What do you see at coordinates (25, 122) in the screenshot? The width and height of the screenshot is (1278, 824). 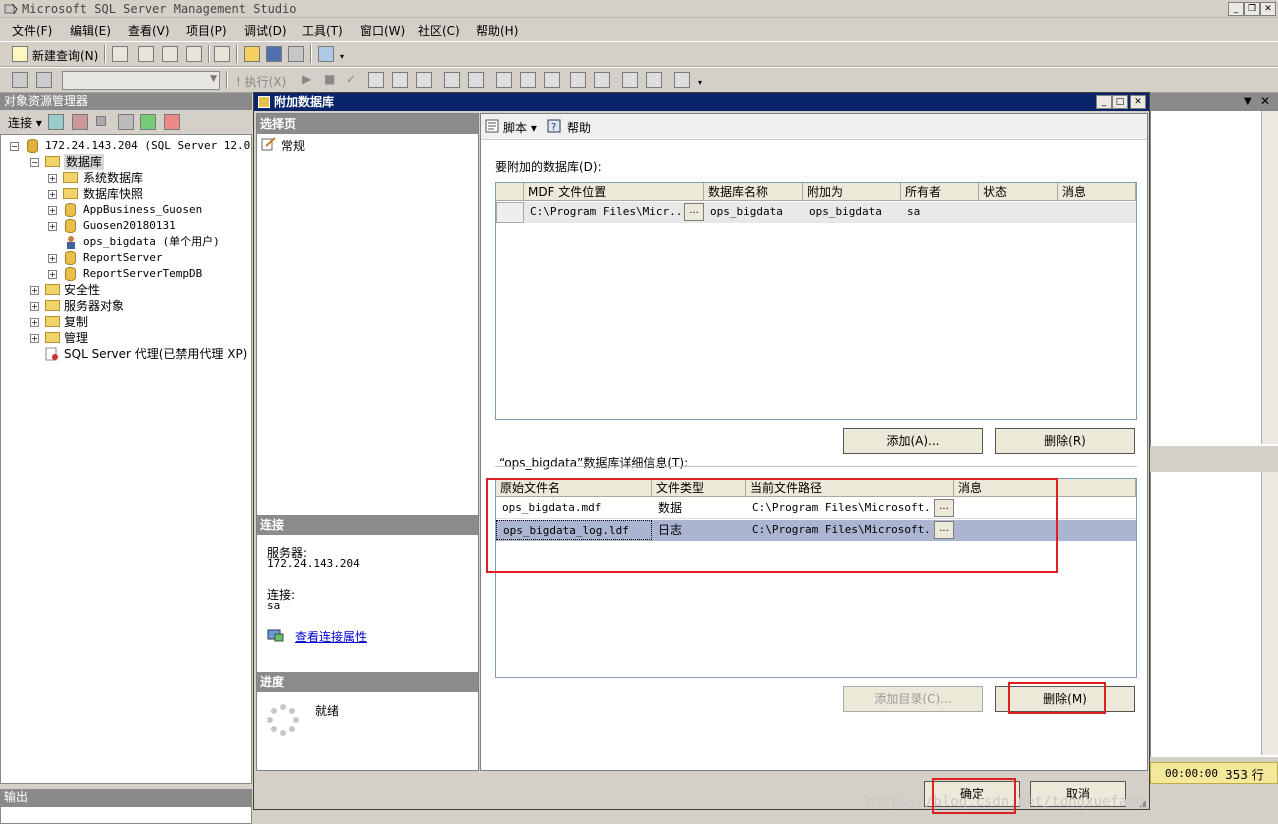 I see `connect-dropdown: 连接 ▾` at bounding box center [25, 122].